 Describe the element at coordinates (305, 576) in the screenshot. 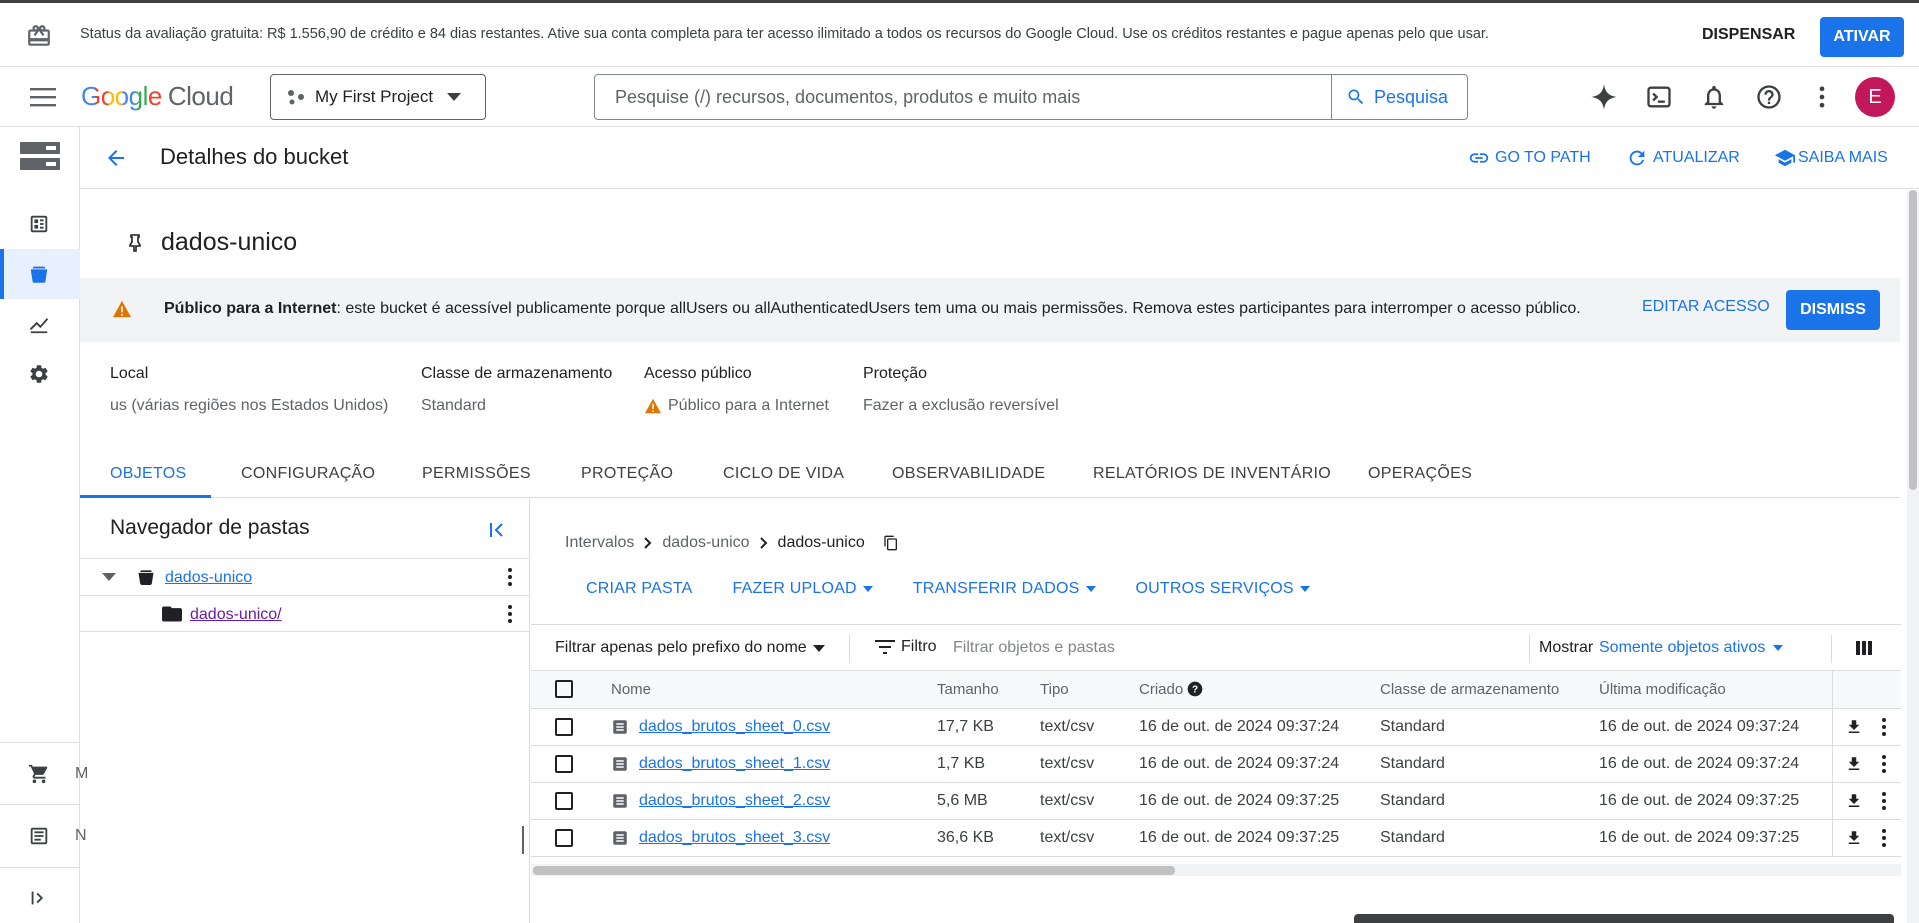

I see `folder-tree-root: dados-unico` at that location.